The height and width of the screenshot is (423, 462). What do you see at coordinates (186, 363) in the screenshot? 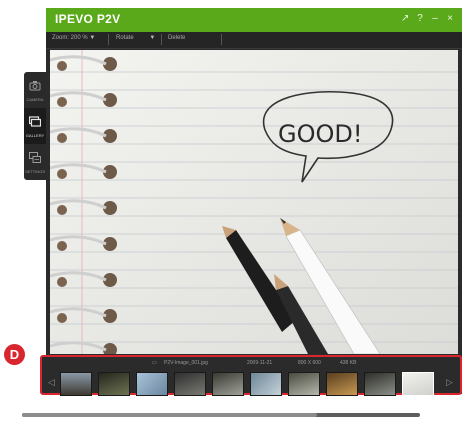
I see `file-name: P2V-Image_001.jpg` at bounding box center [186, 363].